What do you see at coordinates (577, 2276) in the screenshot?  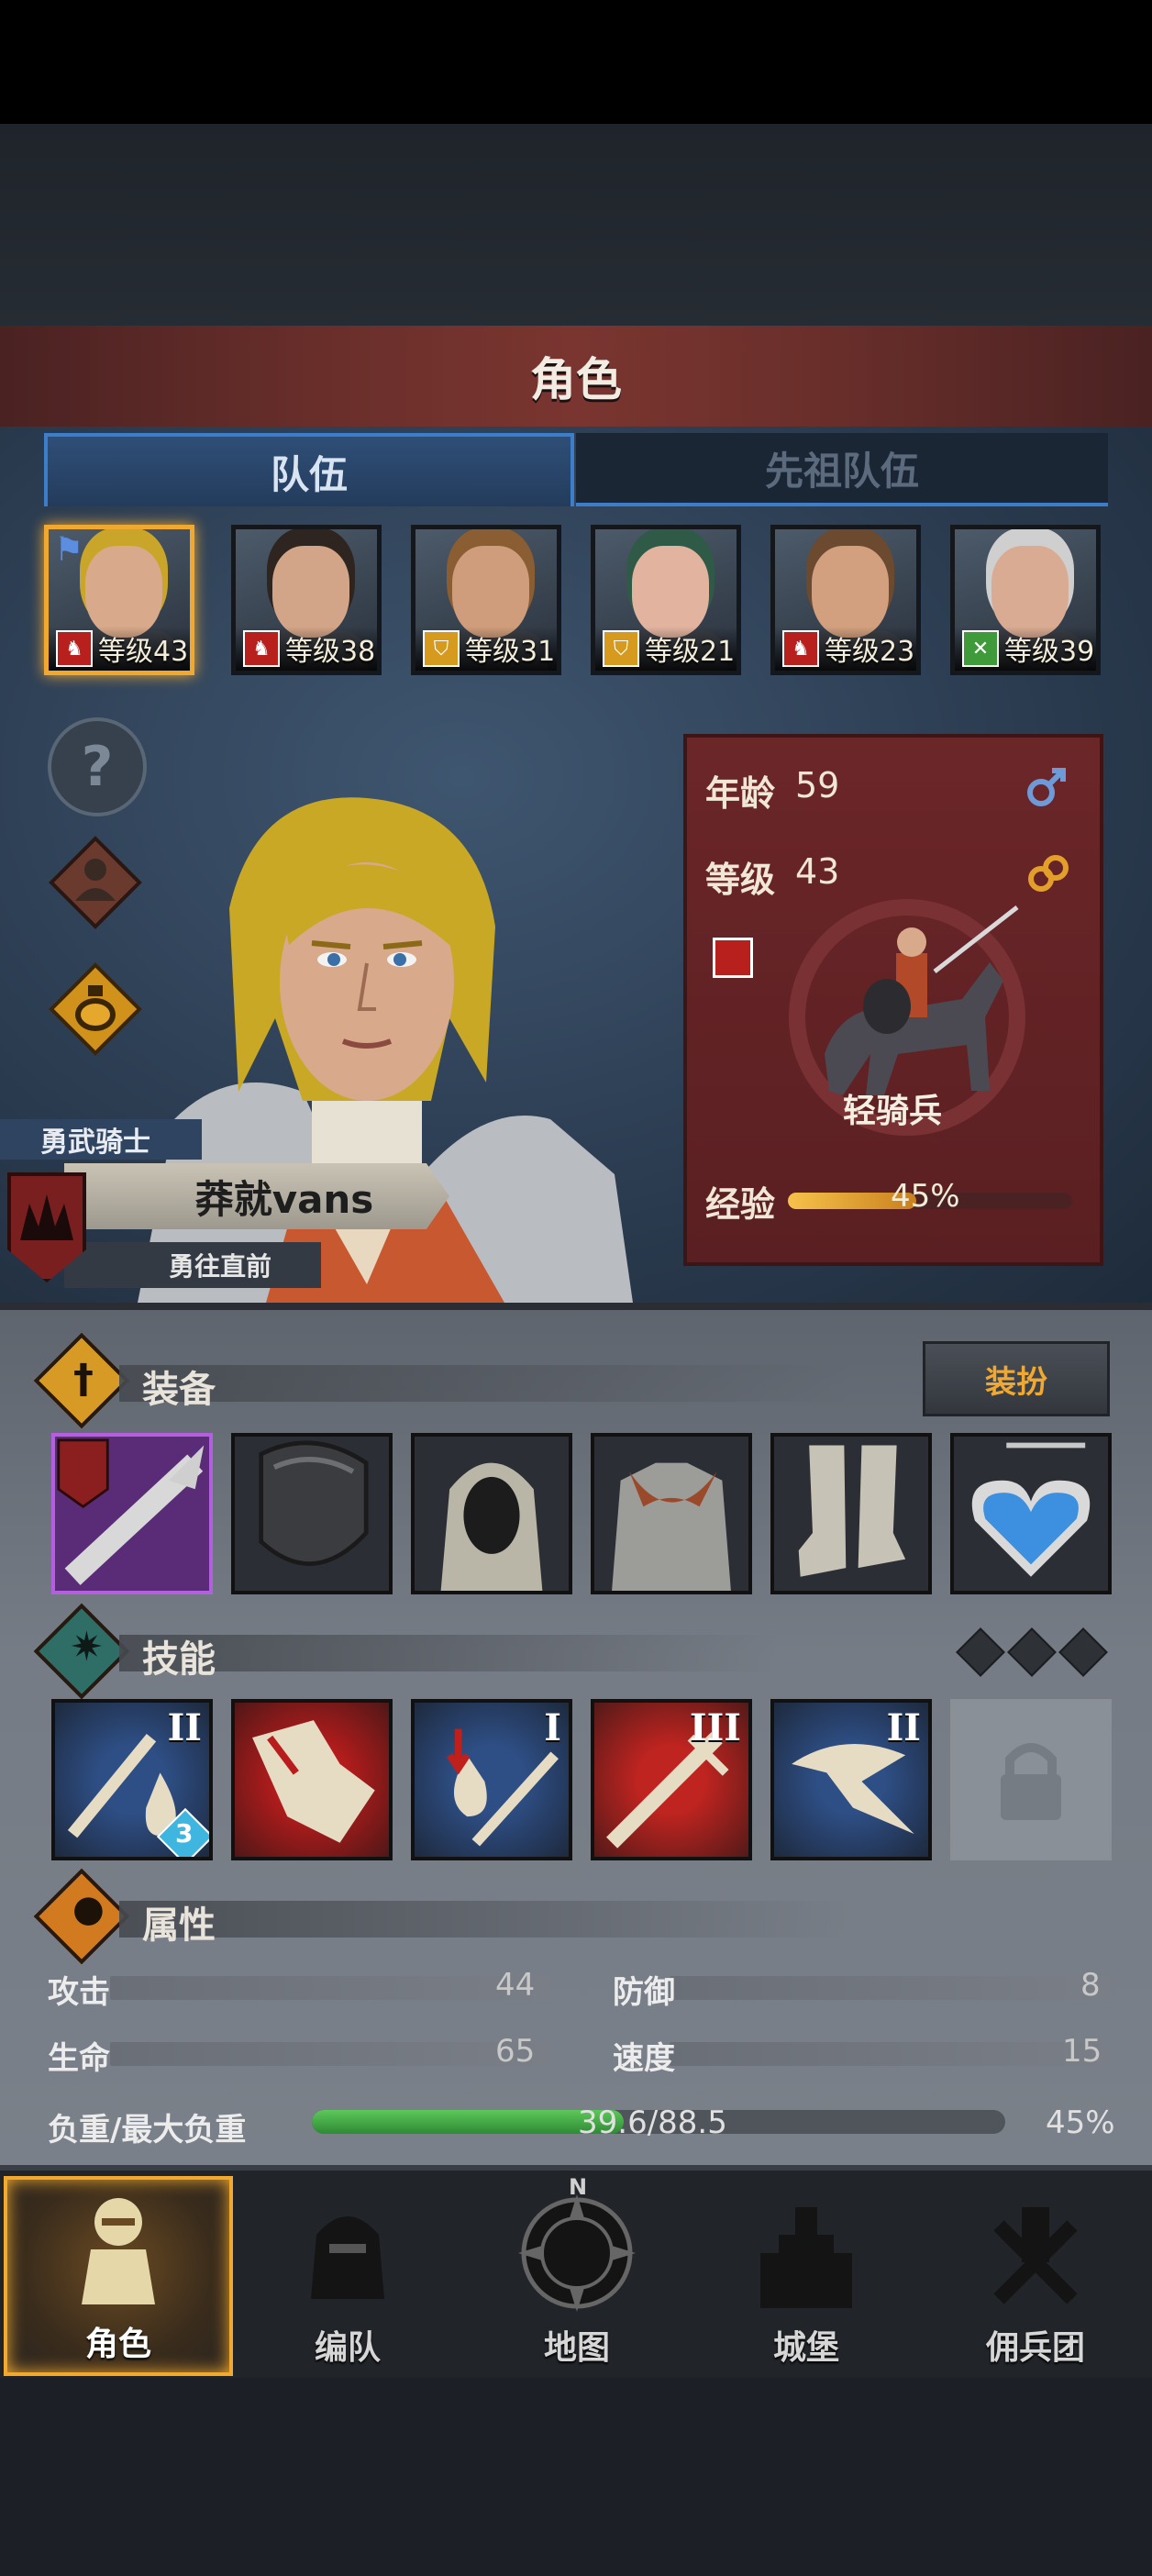 I see `nav-item: 地图` at bounding box center [577, 2276].